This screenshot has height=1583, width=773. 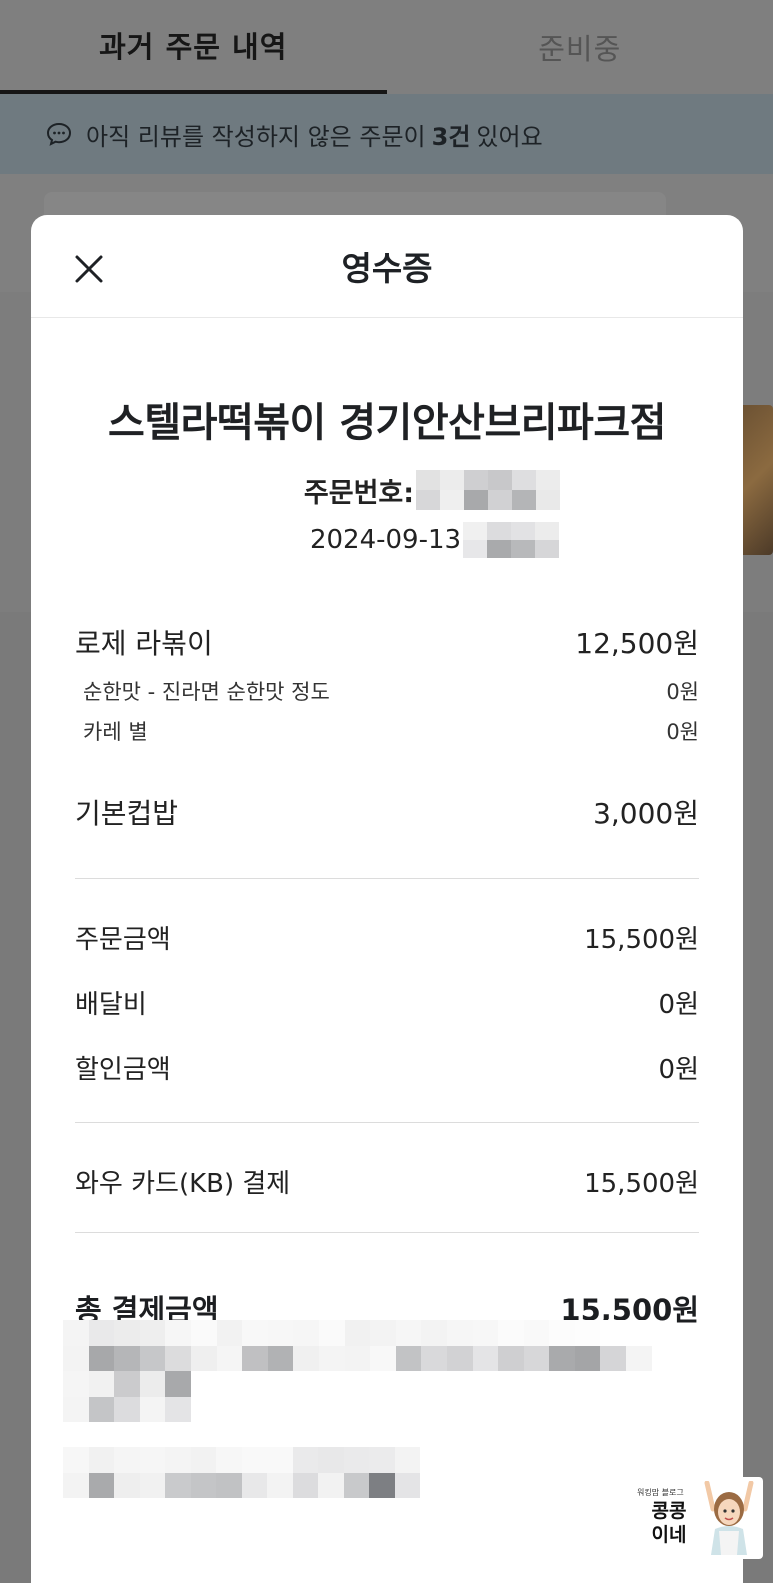 What do you see at coordinates (256, 136) in the screenshot?
I see `banner-text: 아직 리뷰를 작성하지 않은 주문이` at bounding box center [256, 136].